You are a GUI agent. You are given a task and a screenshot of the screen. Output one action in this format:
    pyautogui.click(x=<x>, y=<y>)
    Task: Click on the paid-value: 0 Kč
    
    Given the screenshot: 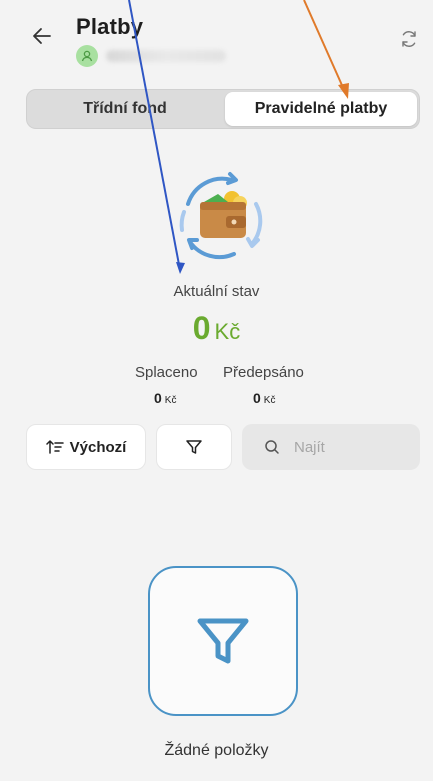 What is the action you would take?
    pyautogui.click(x=165, y=398)
    